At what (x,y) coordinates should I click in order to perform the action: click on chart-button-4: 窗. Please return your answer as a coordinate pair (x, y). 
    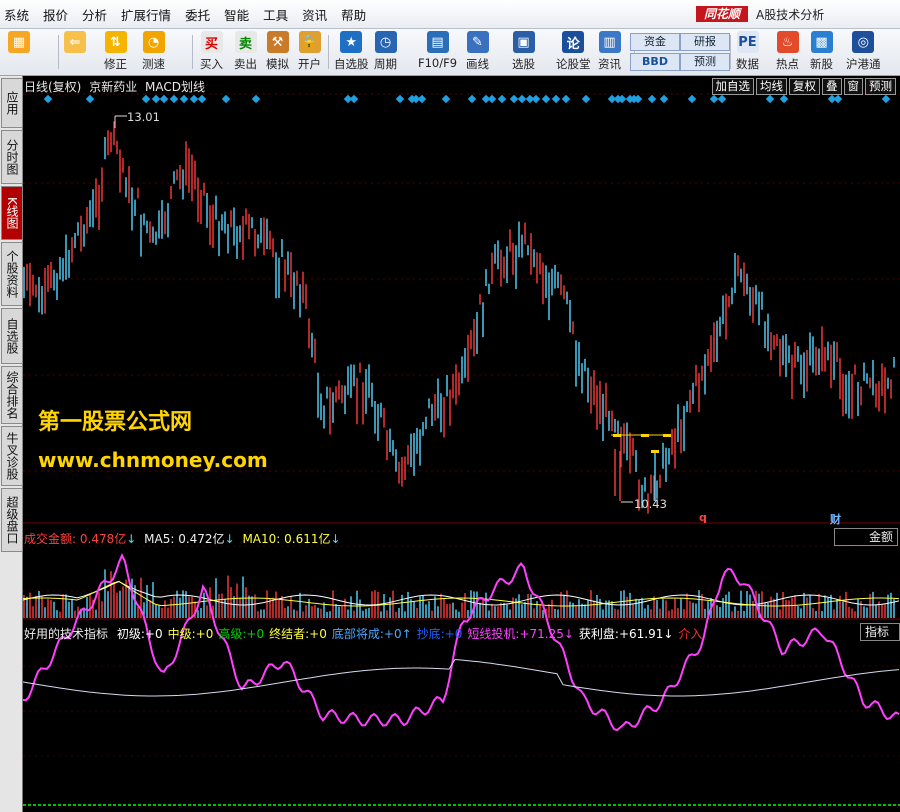
    Looking at the image, I should click on (853, 86).